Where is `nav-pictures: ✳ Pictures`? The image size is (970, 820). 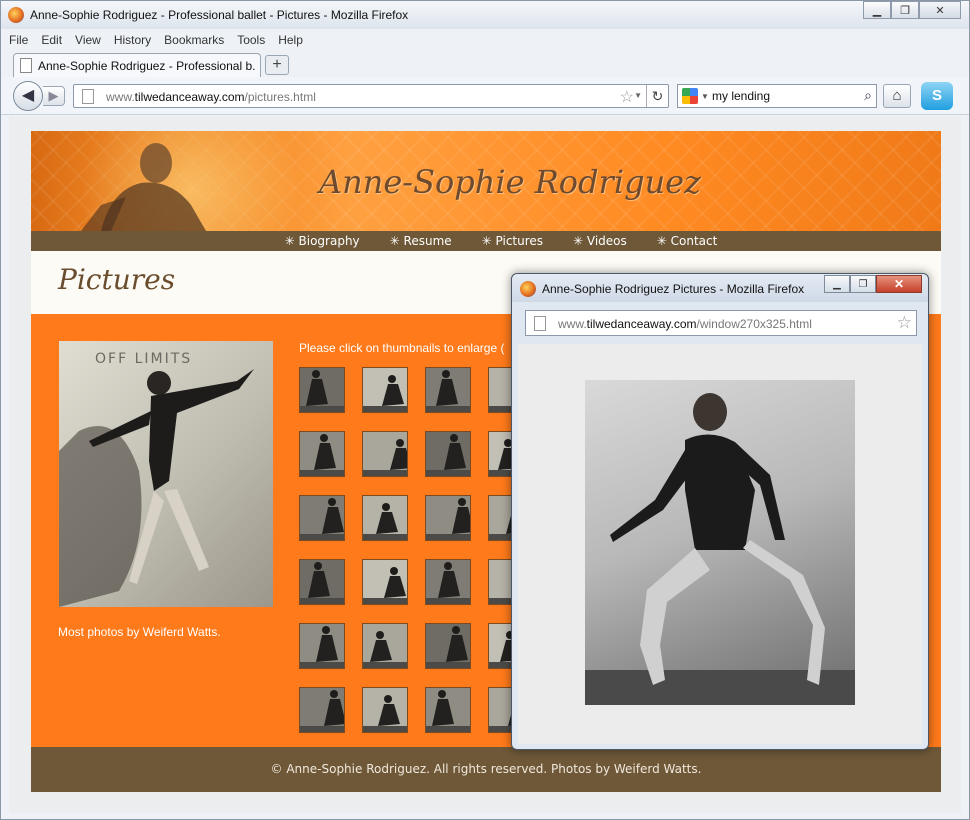 nav-pictures: ✳ Pictures is located at coordinates (512, 241).